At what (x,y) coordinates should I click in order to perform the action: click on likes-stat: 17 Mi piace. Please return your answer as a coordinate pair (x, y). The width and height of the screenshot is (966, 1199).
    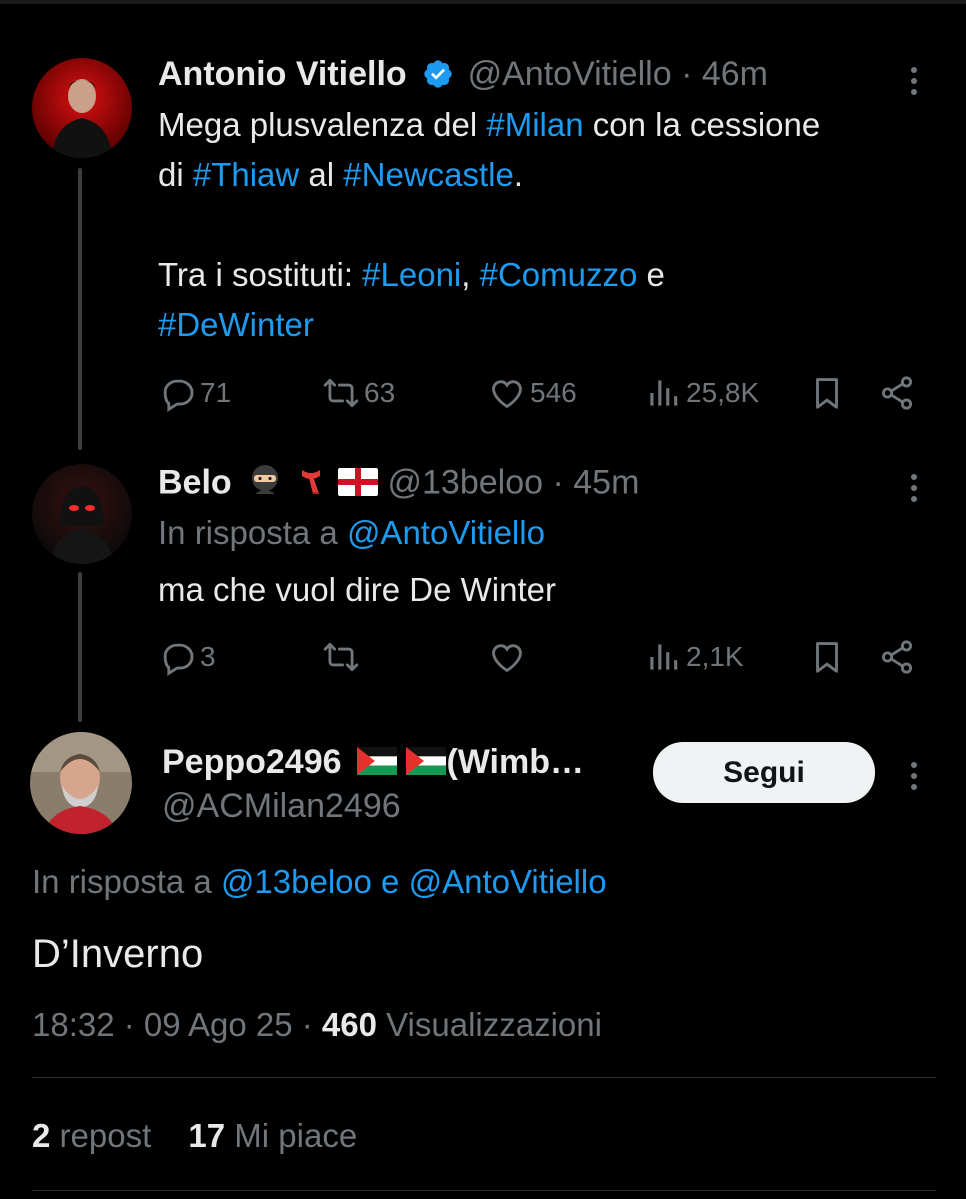
    Looking at the image, I should click on (272, 1135).